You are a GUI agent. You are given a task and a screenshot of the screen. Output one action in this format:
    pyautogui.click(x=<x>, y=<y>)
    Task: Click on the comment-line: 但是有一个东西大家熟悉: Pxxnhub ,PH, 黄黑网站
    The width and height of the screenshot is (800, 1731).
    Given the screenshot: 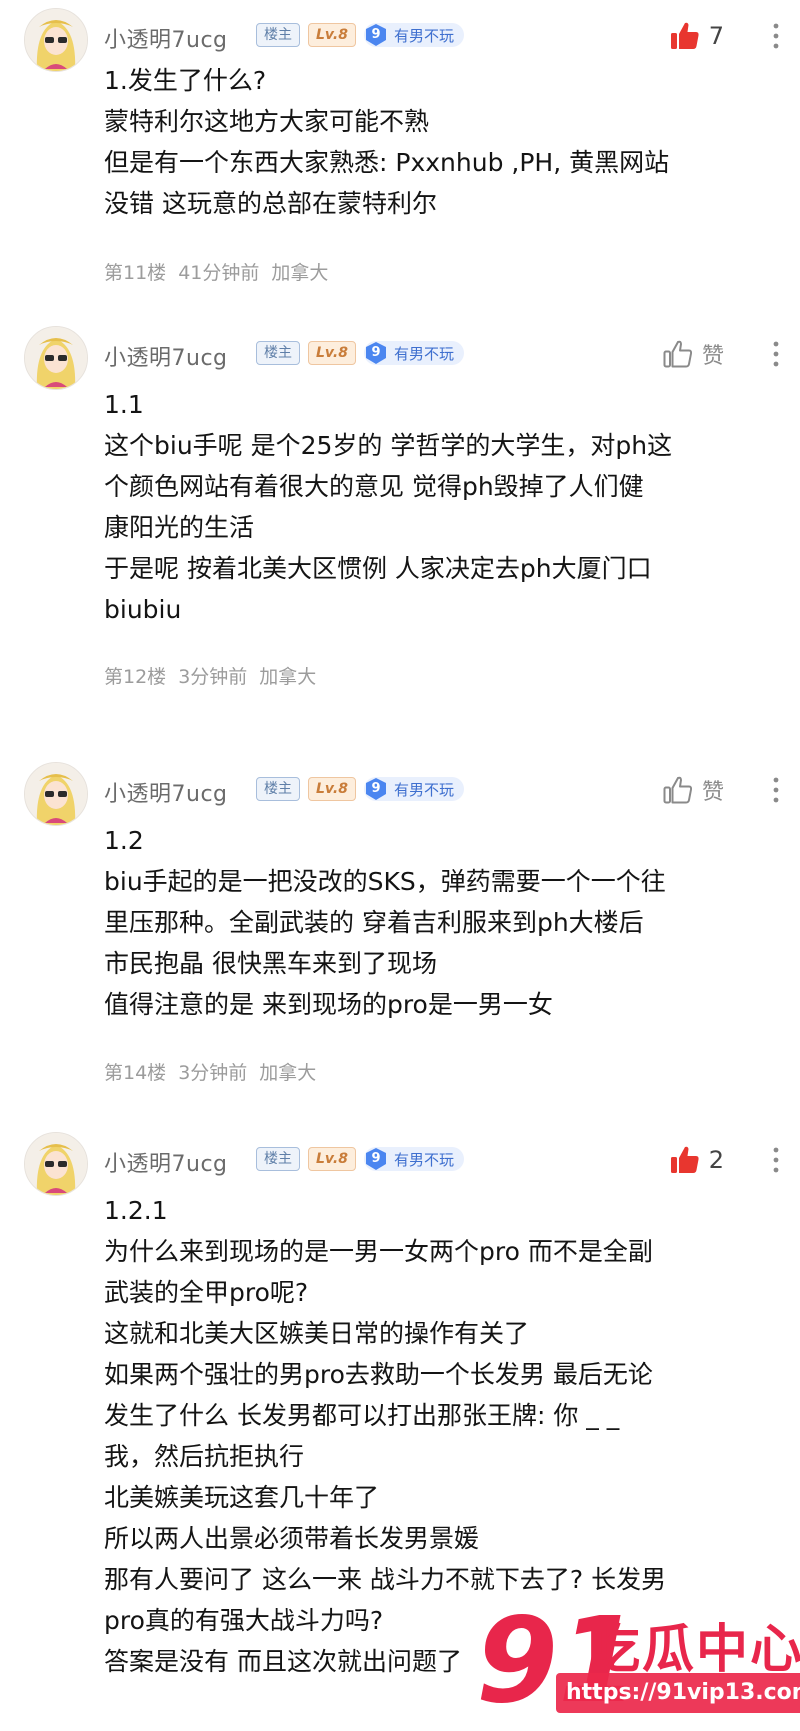 What is the action you would take?
    pyautogui.click(x=387, y=162)
    